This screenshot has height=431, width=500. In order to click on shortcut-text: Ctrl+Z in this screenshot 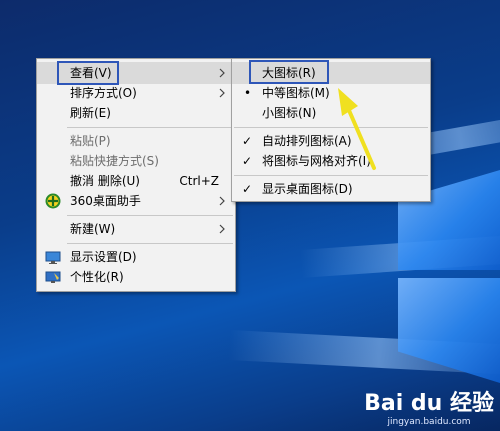, I will do `click(199, 181)`.